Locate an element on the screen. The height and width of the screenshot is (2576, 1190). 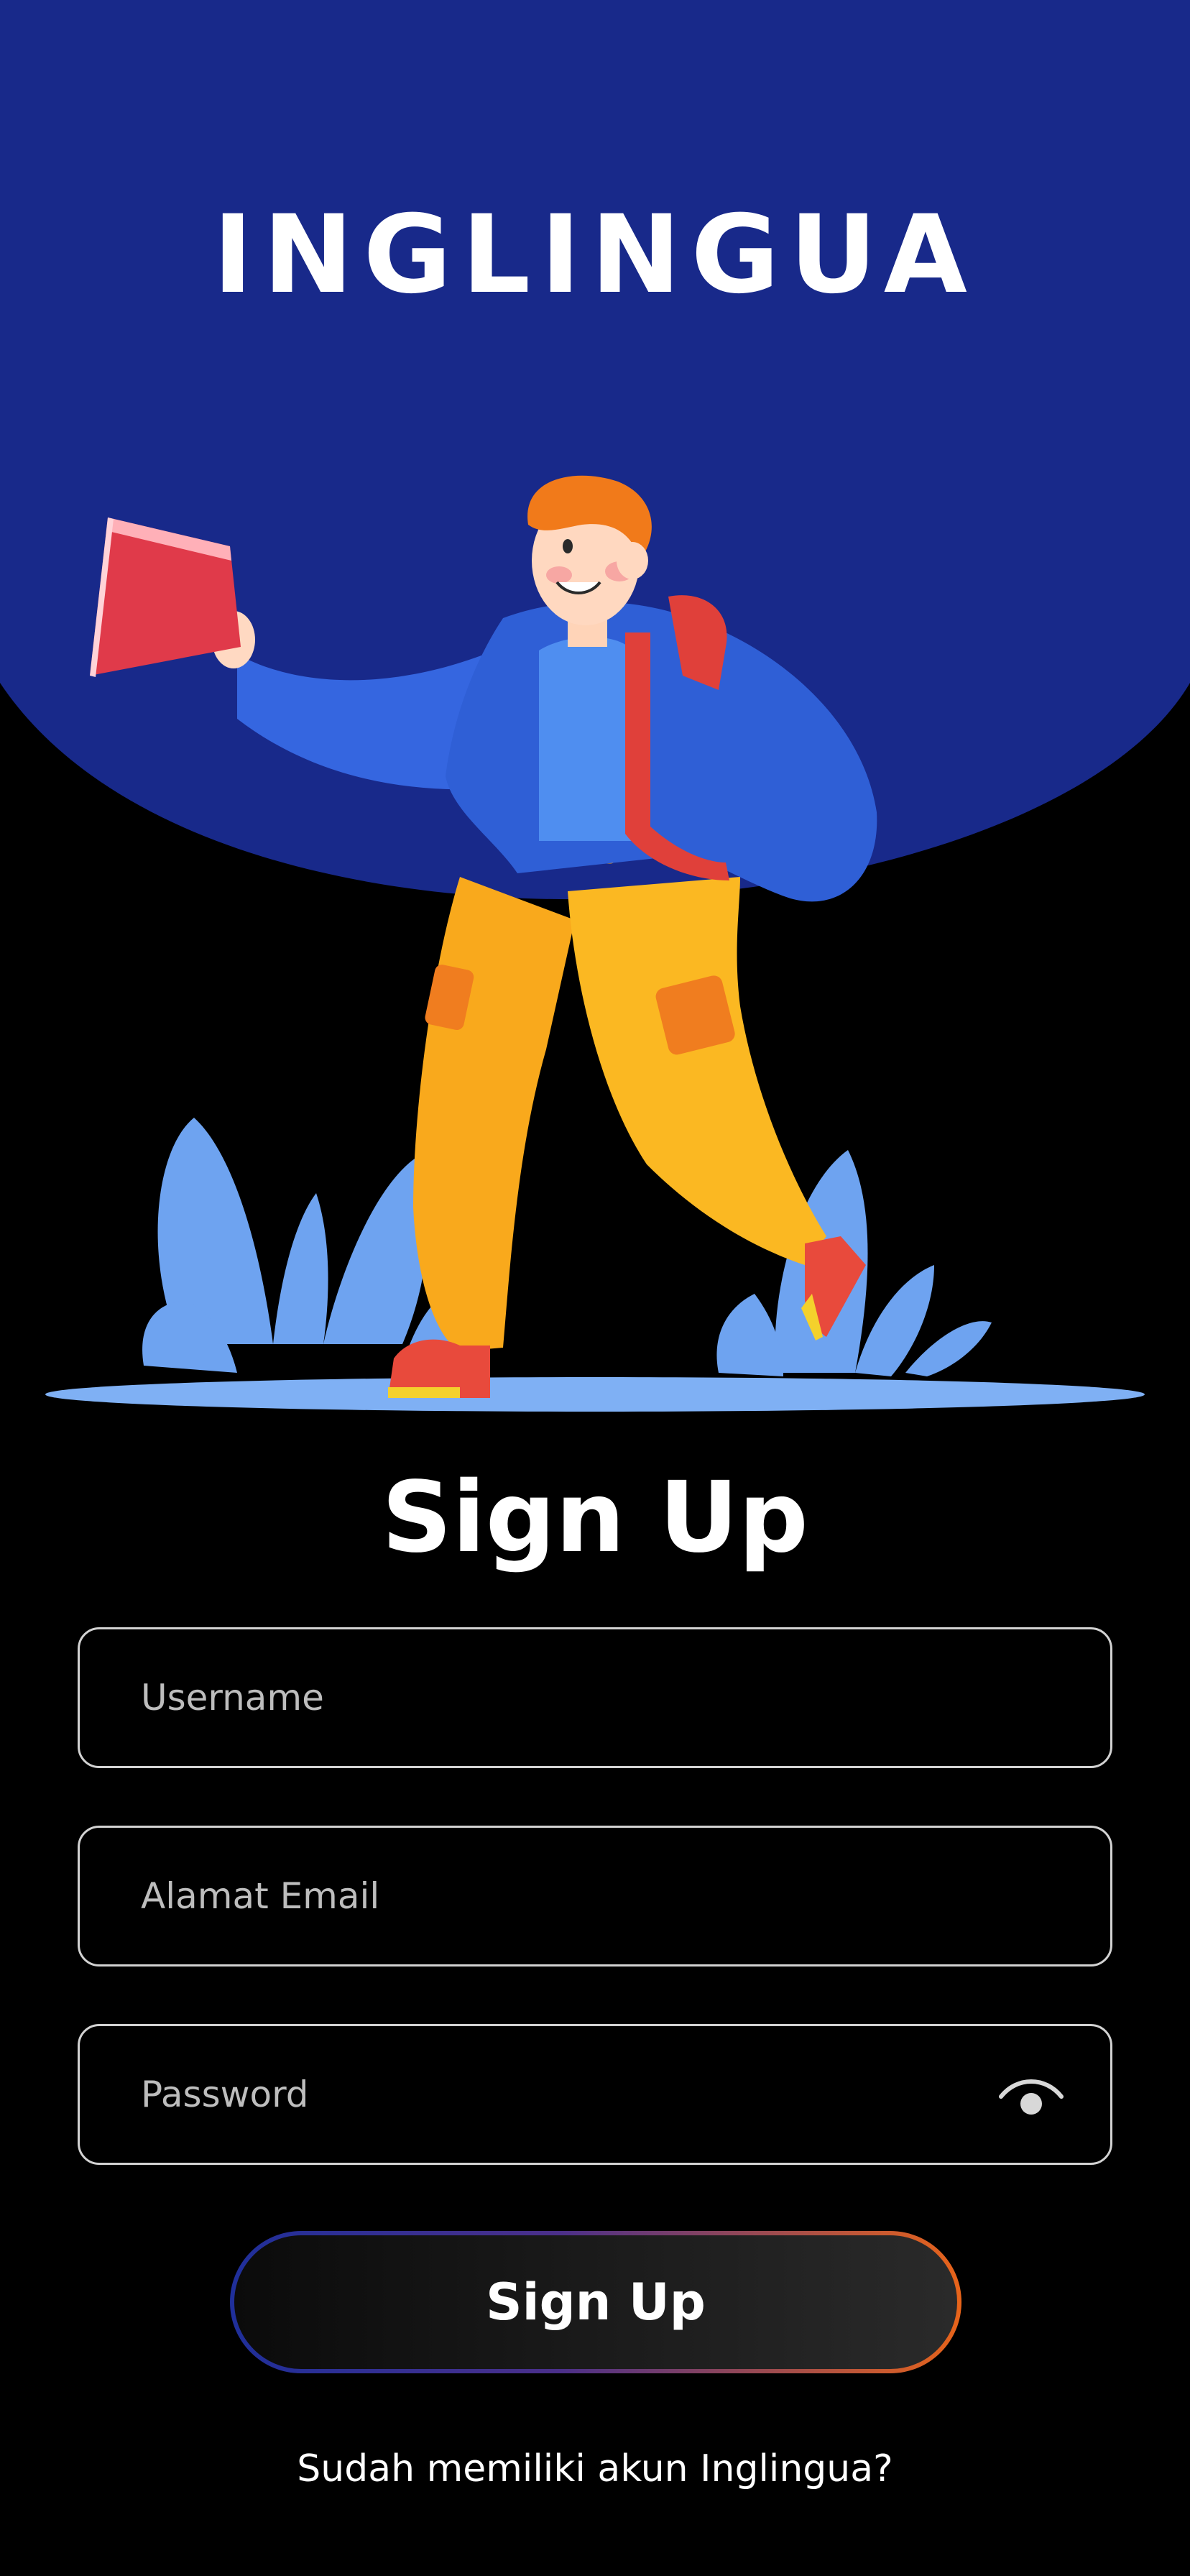
page-title: Sign Up is located at coordinates (595, 1518).